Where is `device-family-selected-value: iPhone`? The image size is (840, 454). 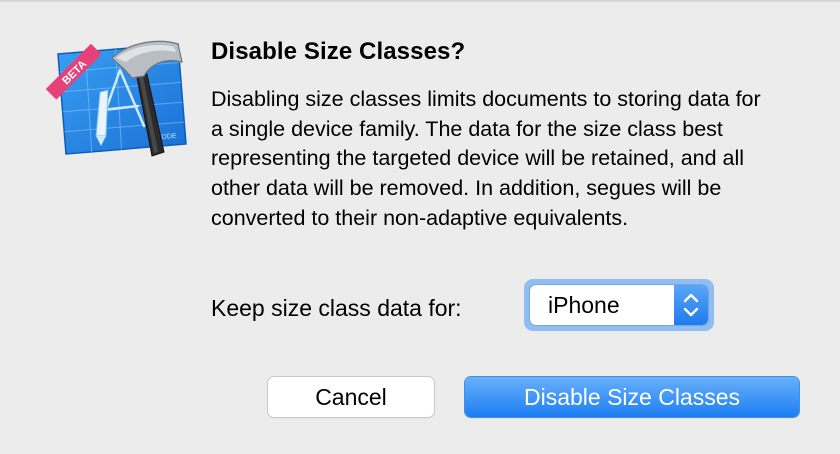
device-family-selected-value: iPhone is located at coordinates (584, 305).